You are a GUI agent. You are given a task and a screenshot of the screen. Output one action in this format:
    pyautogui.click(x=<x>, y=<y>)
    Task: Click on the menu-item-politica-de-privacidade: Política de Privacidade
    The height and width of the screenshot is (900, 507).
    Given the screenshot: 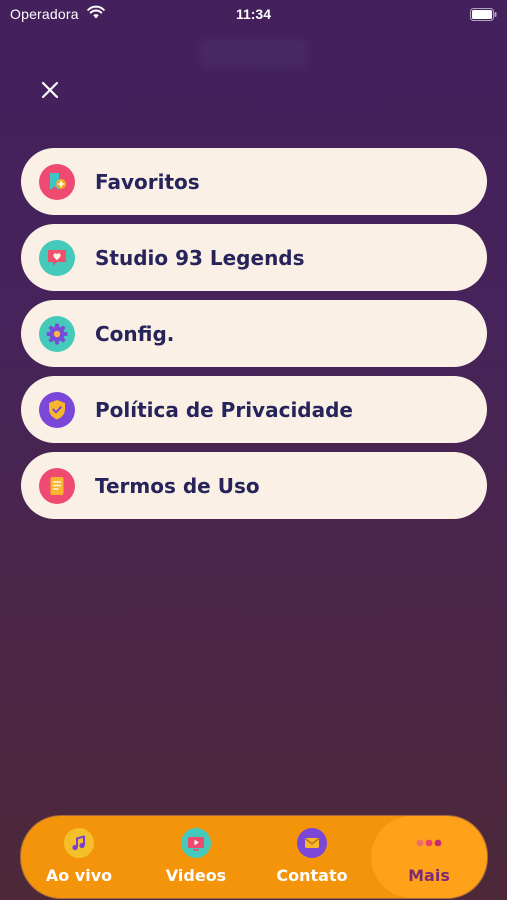 What is the action you would take?
    pyautogui.click(x=254, y=409)
    